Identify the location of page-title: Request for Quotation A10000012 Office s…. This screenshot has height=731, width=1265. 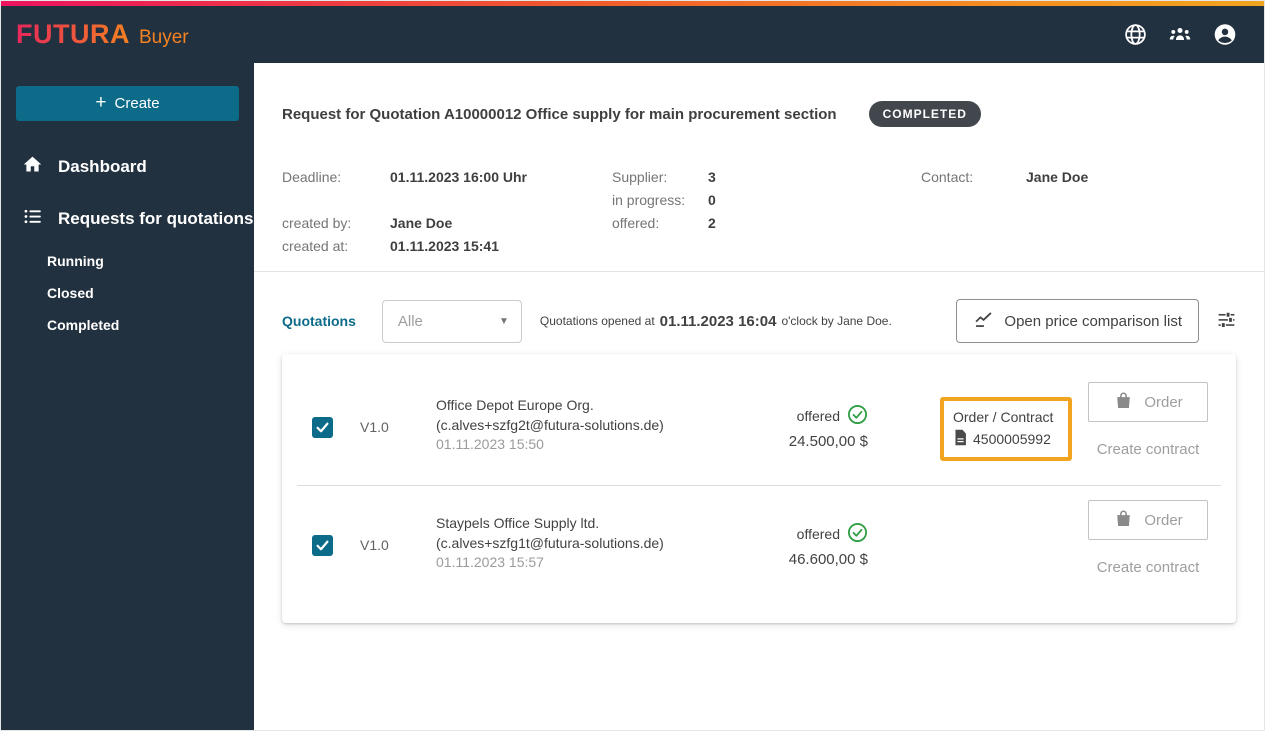
(559, 114).